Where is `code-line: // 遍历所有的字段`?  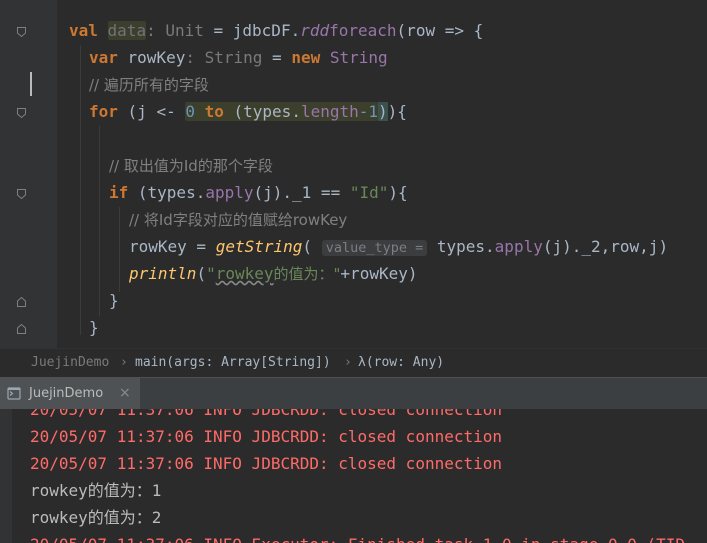 code-line: // 遍历所有的字段 is located at coordinates (149, 85).